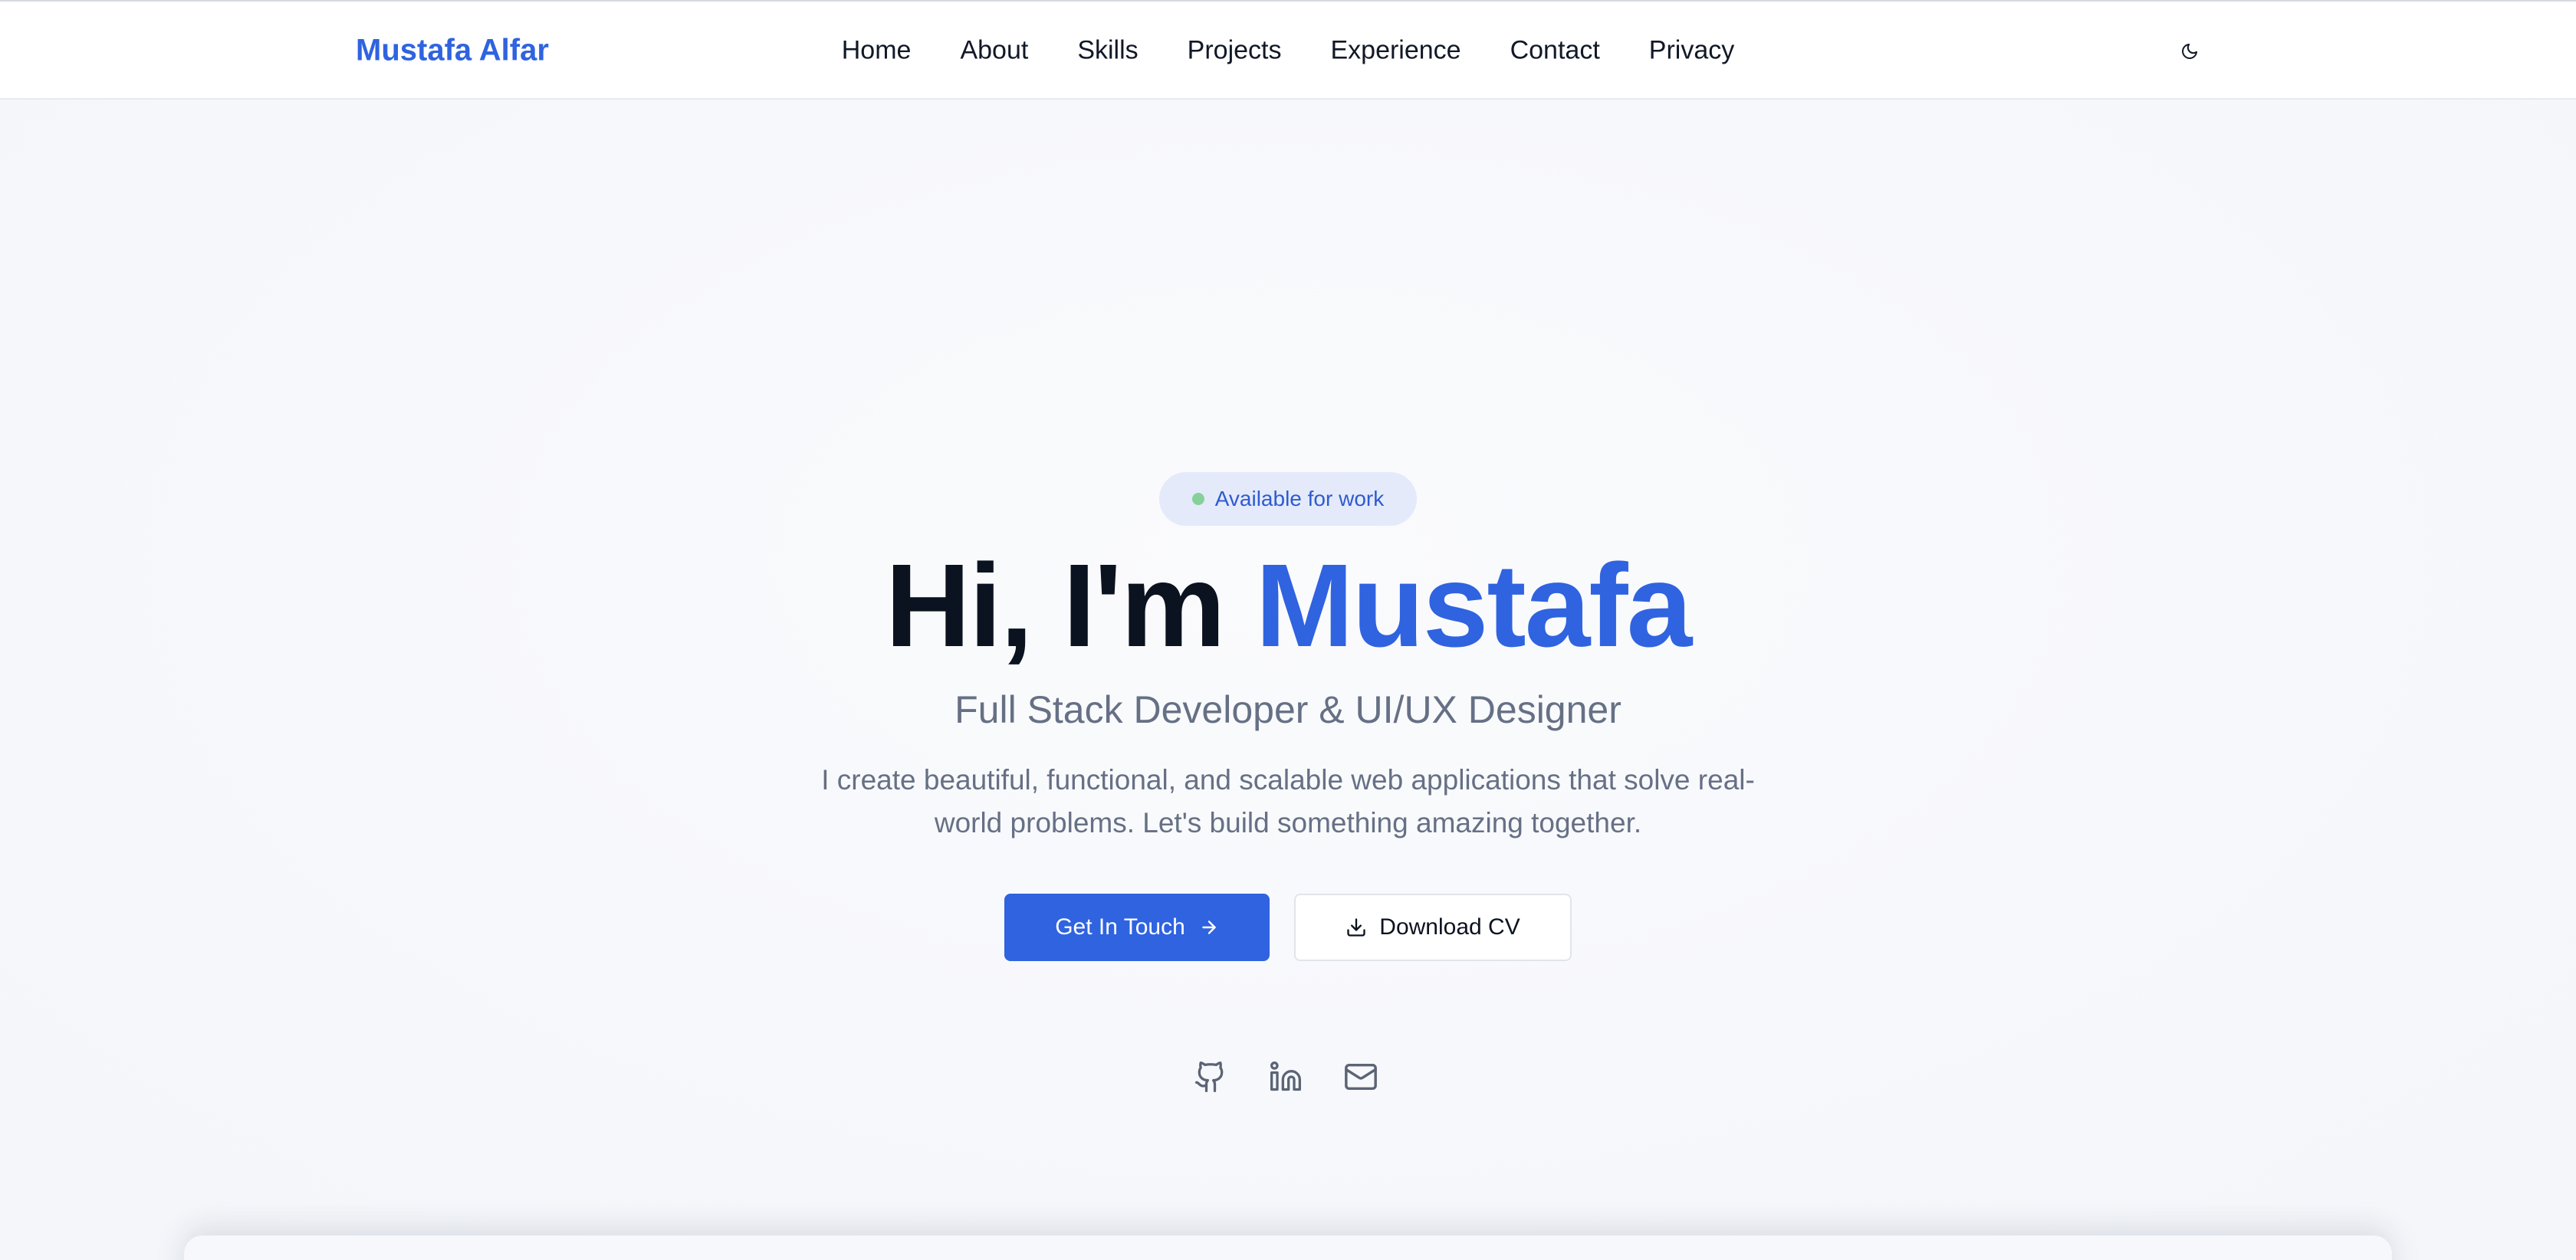 The width and height of the screenshot is (2576, 1260). I want to click on nav-privacy: Privacy, so click(1692, 51).